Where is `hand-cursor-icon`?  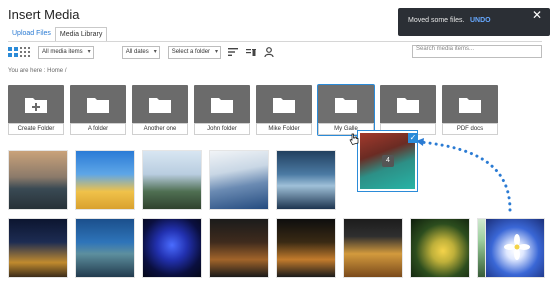 hand-cursor-icon is located at coordinates (354, 139).